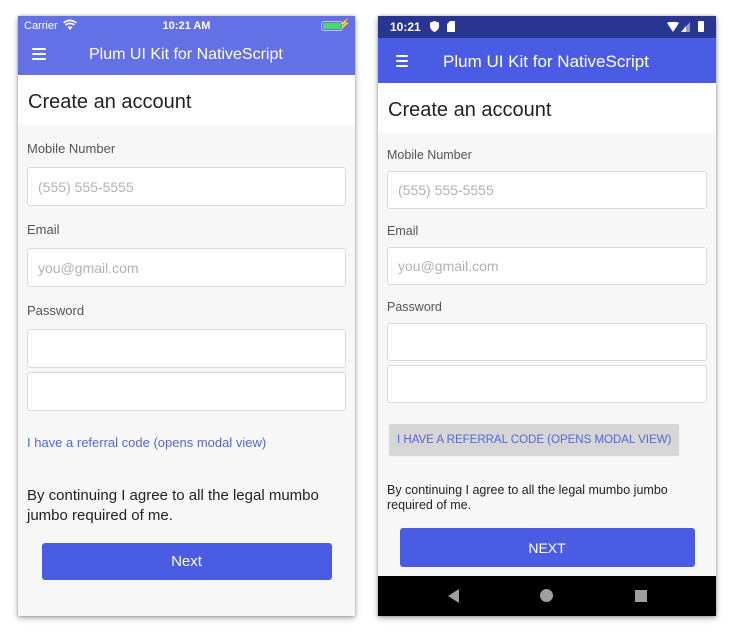  I want to click on home-icon, so click(546, 595).